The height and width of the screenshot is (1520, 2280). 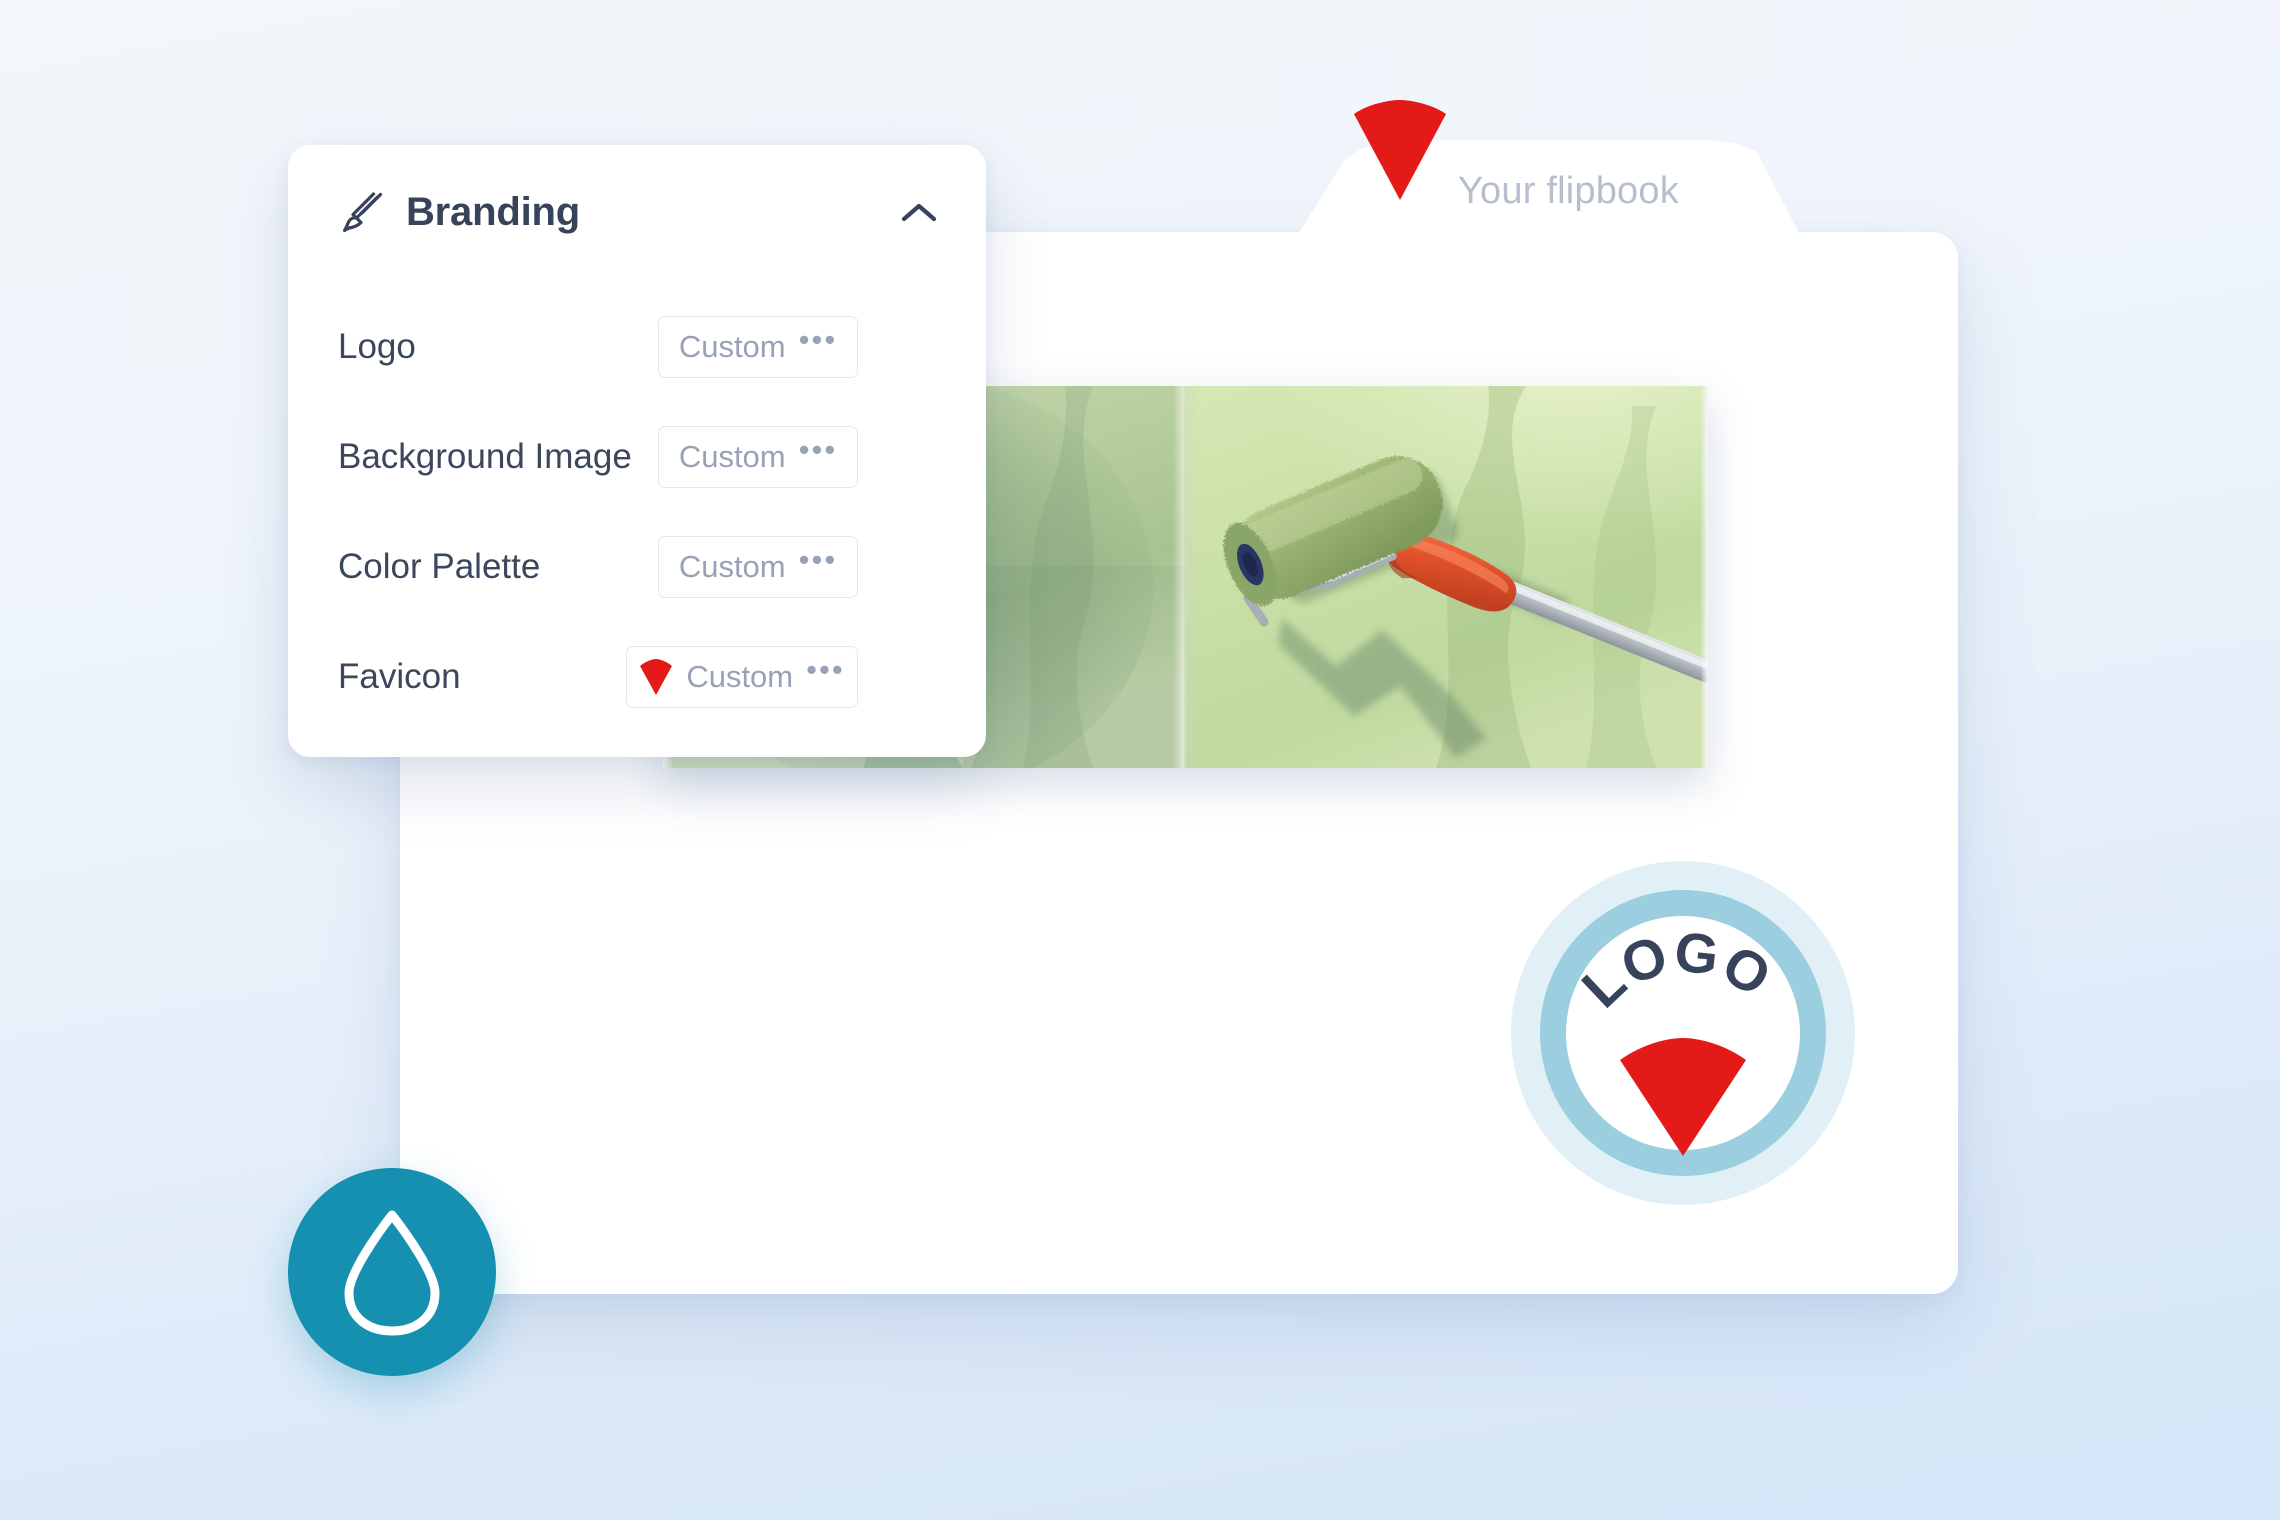 What do you see at coordinates (818, 339) in the screenshot?
I see `logo-more-dots: •••` at bounding box center [818, 339].